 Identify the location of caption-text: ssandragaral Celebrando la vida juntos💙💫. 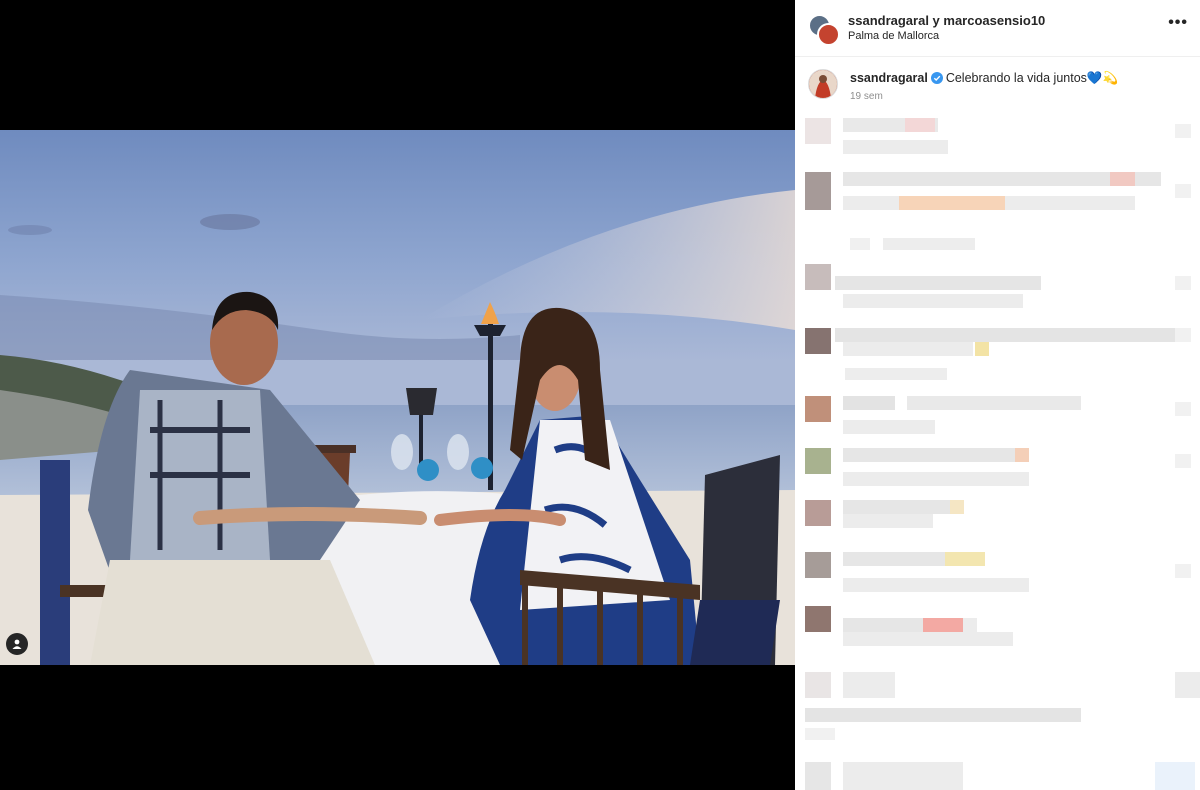
(984, 79).